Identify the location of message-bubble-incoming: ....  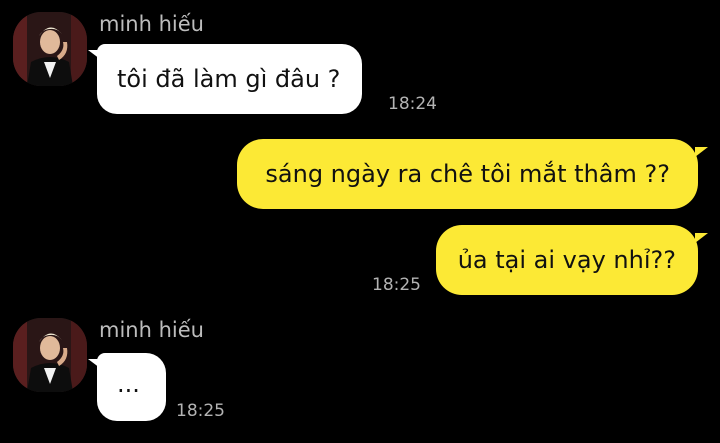
(127, 387).